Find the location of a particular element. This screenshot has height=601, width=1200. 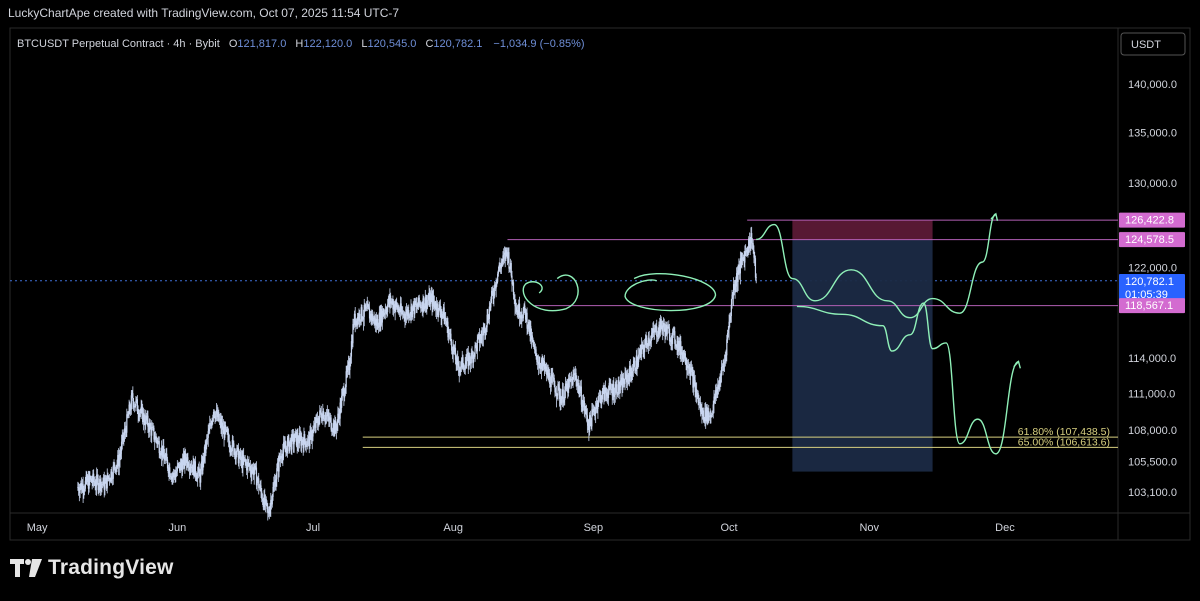

price-axis-label: 140,000.0 is located at coordinates (1152, 85).